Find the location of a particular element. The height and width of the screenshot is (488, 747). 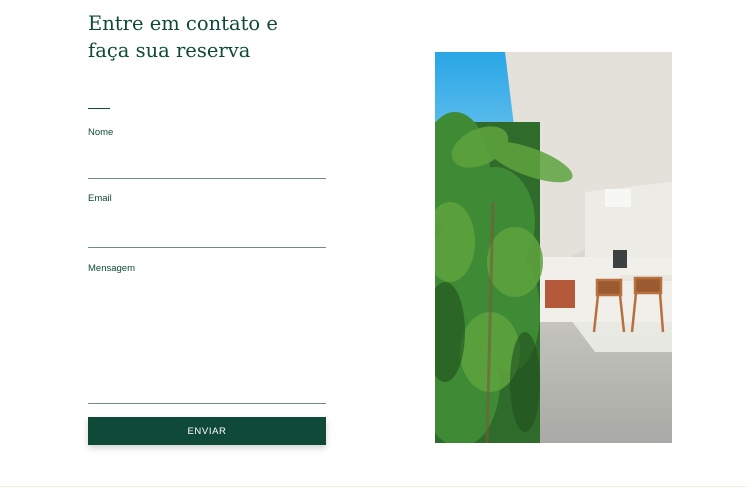

email-label: Email is located at coordinates (100, 198).